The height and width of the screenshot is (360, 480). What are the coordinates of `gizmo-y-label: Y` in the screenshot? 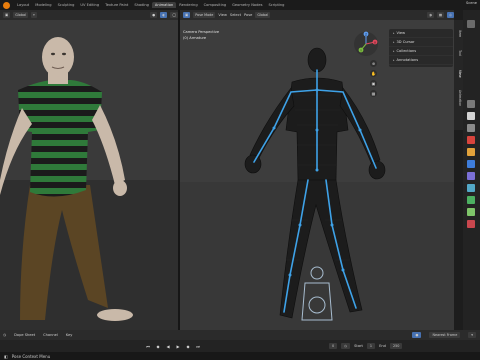 It's located at (361, 50).